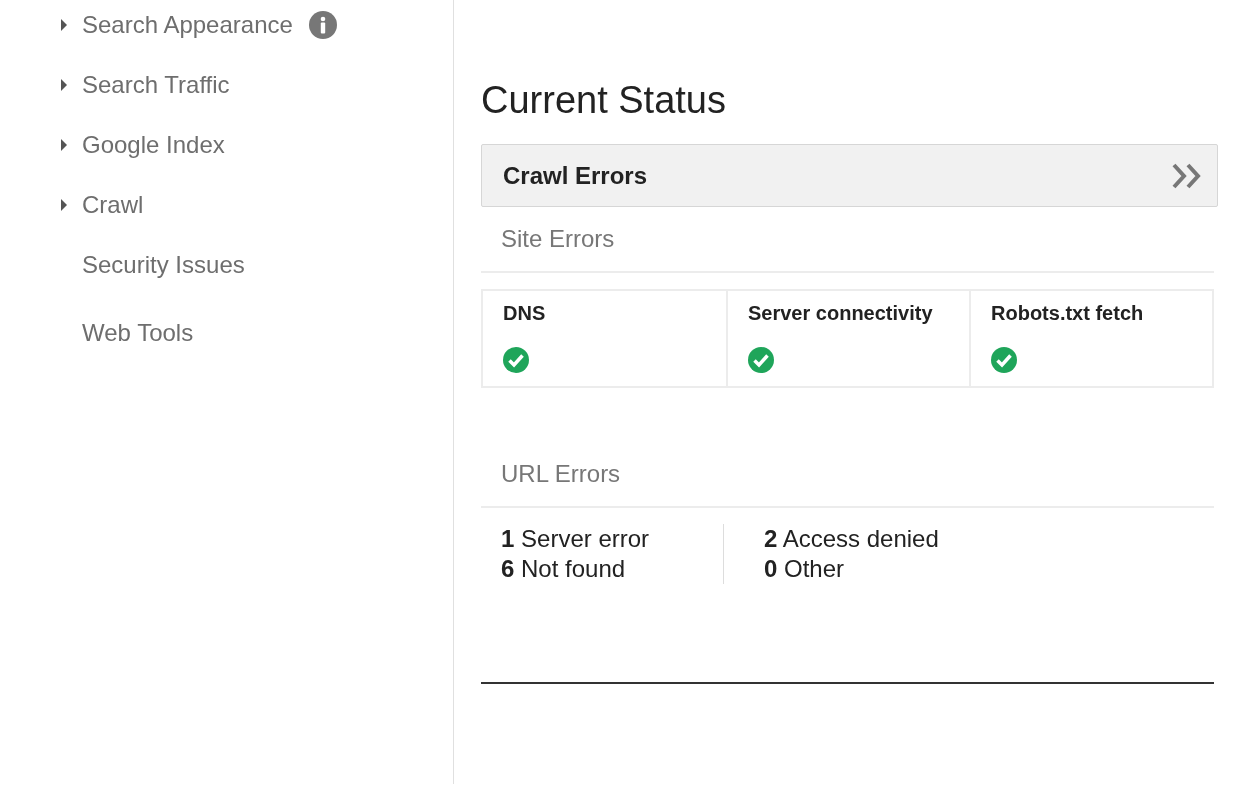 The width and height of the screenshot is (1250, 790). I want to click on error-count: 0 Other, so click(804, 569).